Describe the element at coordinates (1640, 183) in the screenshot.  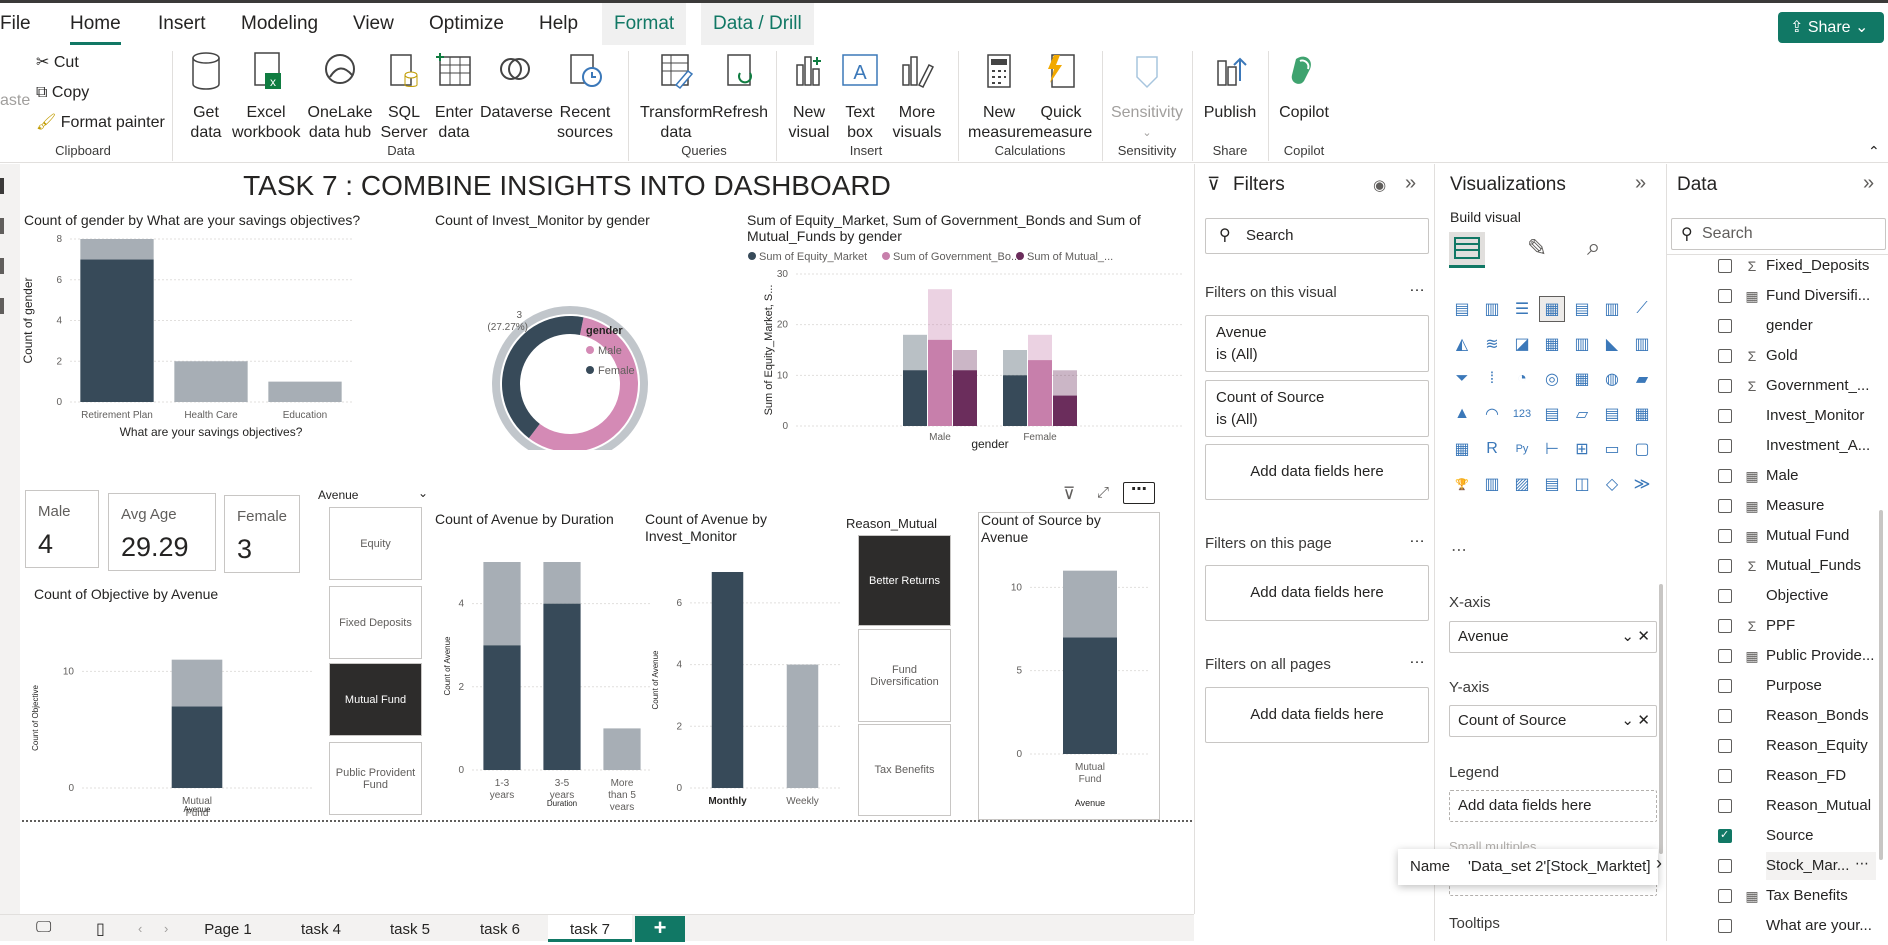
I see `collapse-viz-icon: »` at that location.